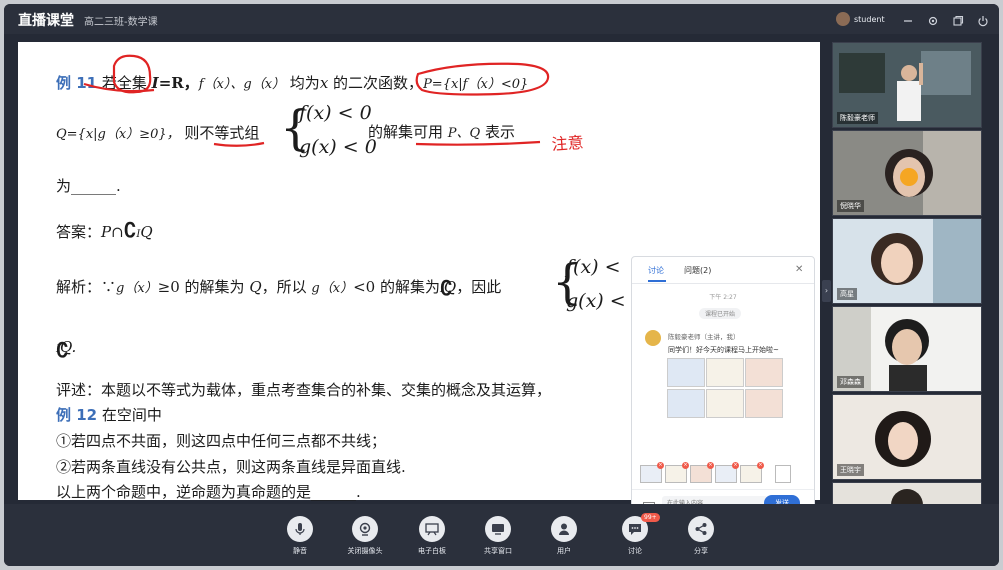 This screenshot has width=1003, height=570. What do you see at coordinates (650, 517) in the screenshot?
I see `unread-badge: 99+` at bounding box center [650, 517].